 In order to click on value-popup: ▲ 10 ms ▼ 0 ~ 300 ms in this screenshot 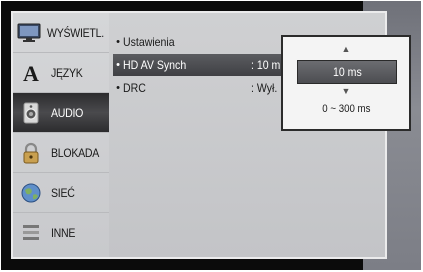, I will do `click(346, 83)`.